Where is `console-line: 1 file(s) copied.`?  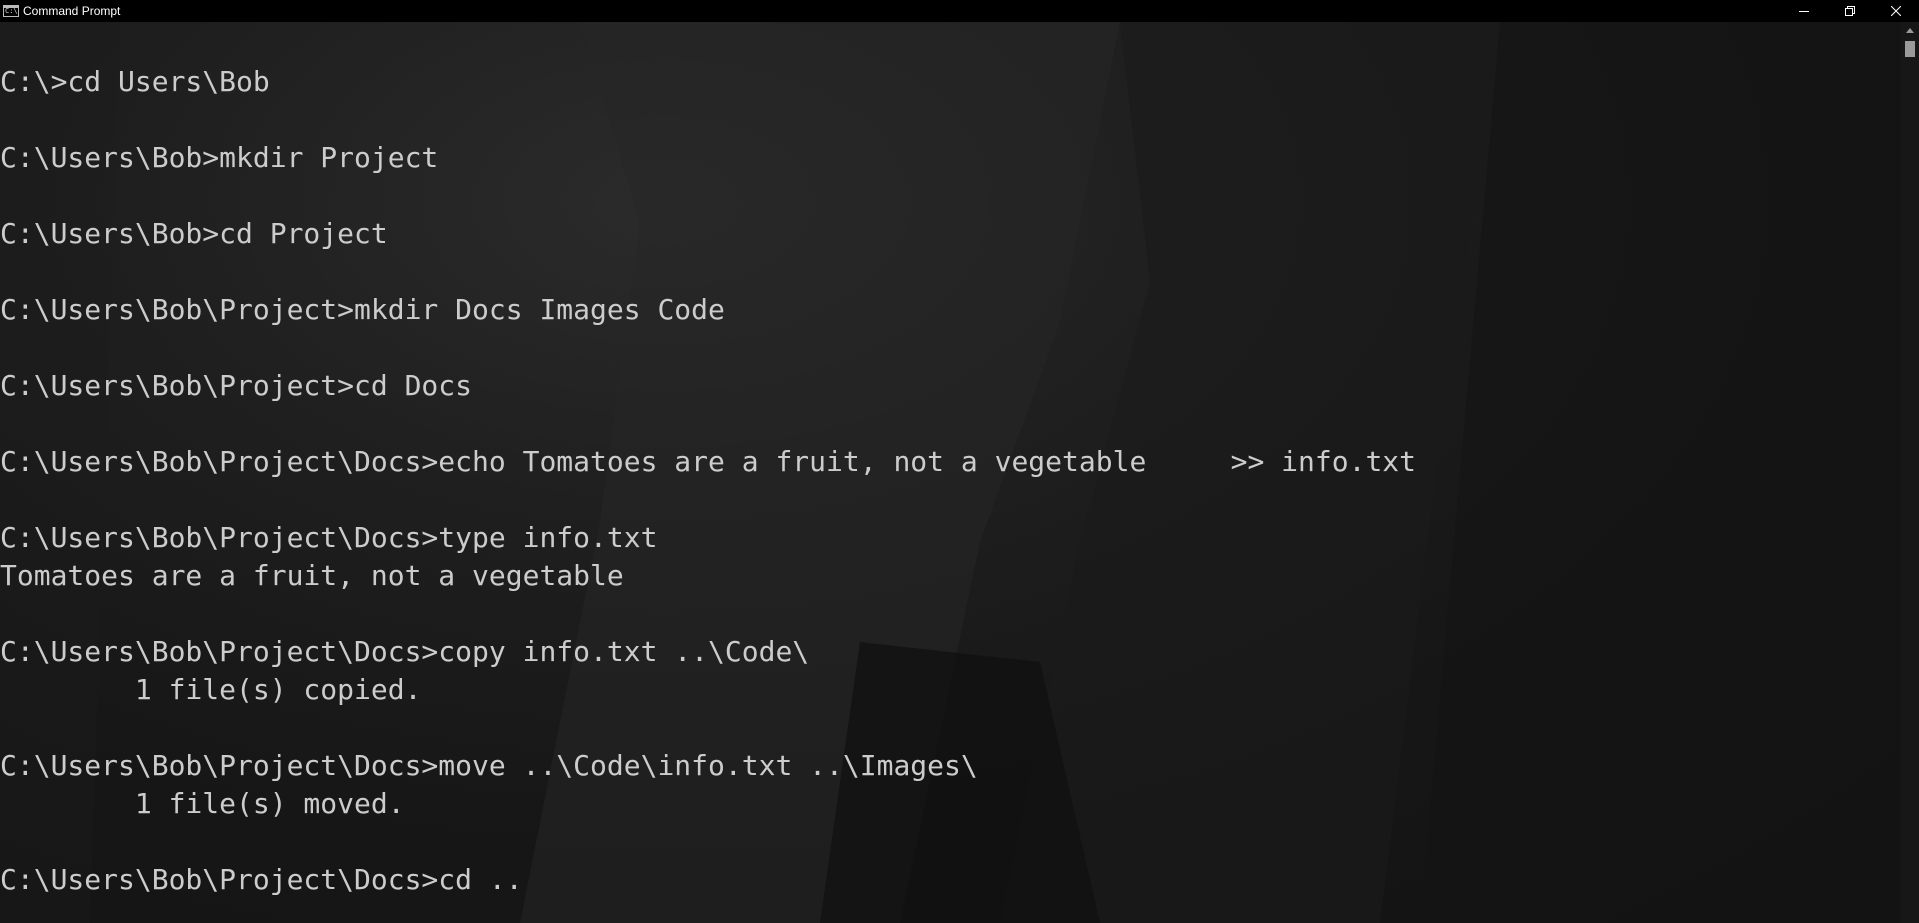 console-line: 1 file(s) copied. is located at coordinates (211, 689).